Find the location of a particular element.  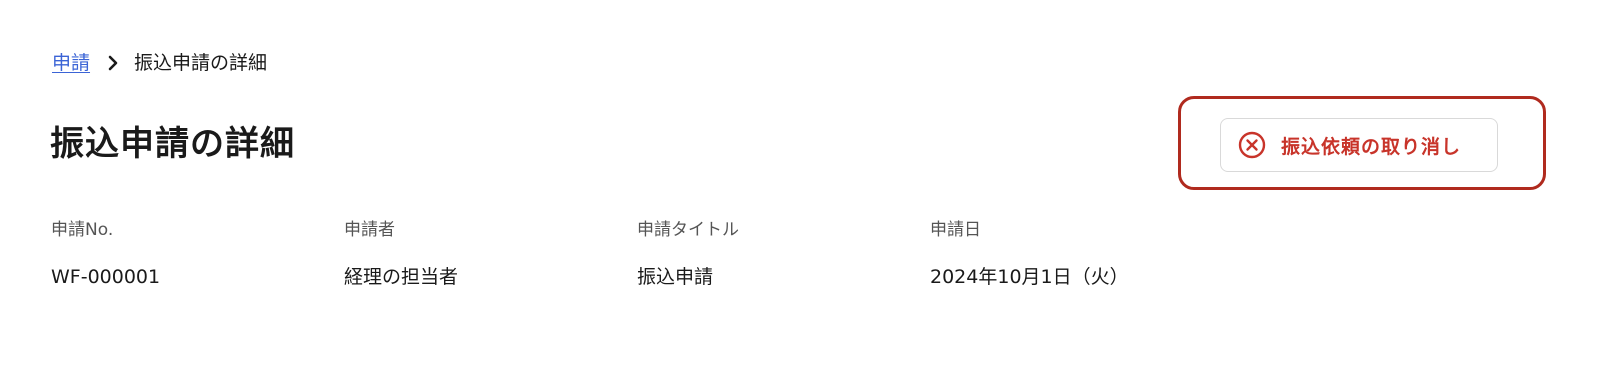

chevron-right-icon is located at coordinates (113, 63).